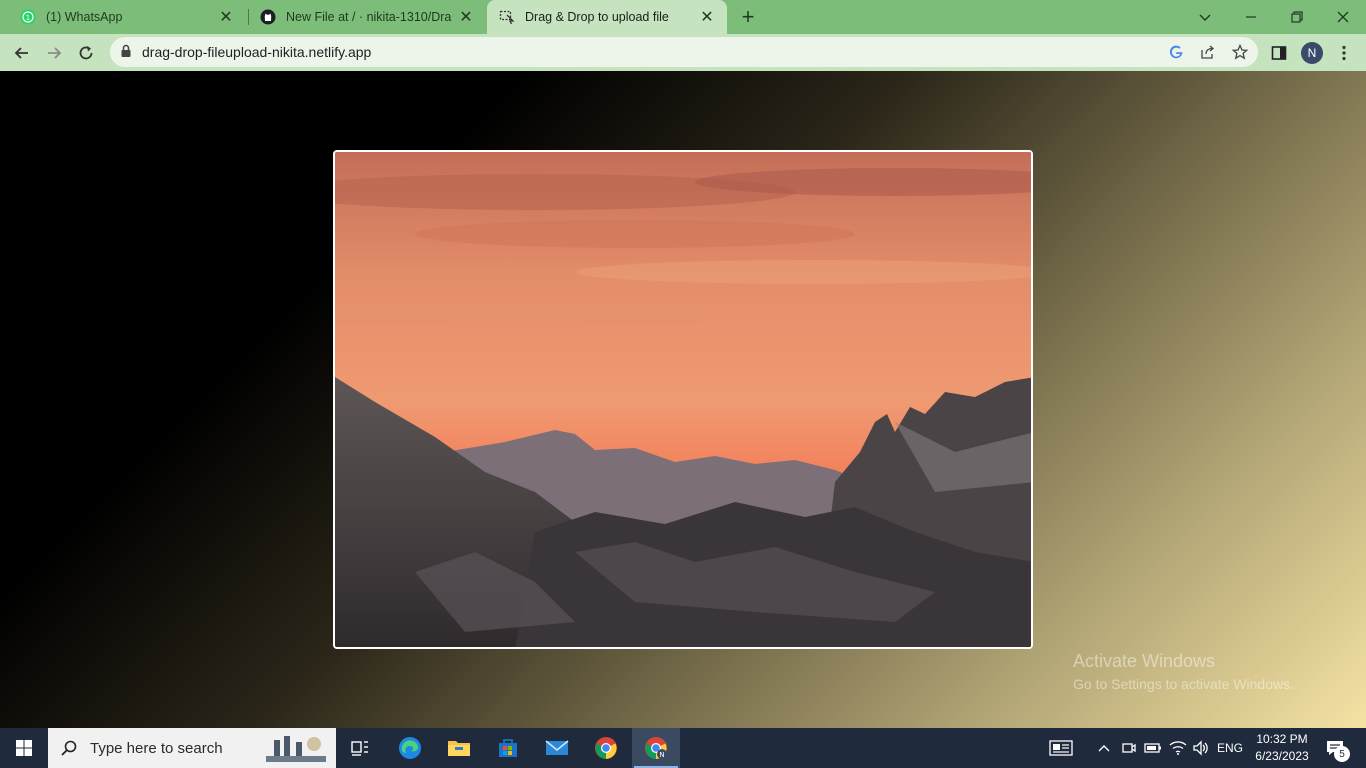  Describe the element at coordinates (86, 53) in the screenshot. I see `reload-button` at that location.